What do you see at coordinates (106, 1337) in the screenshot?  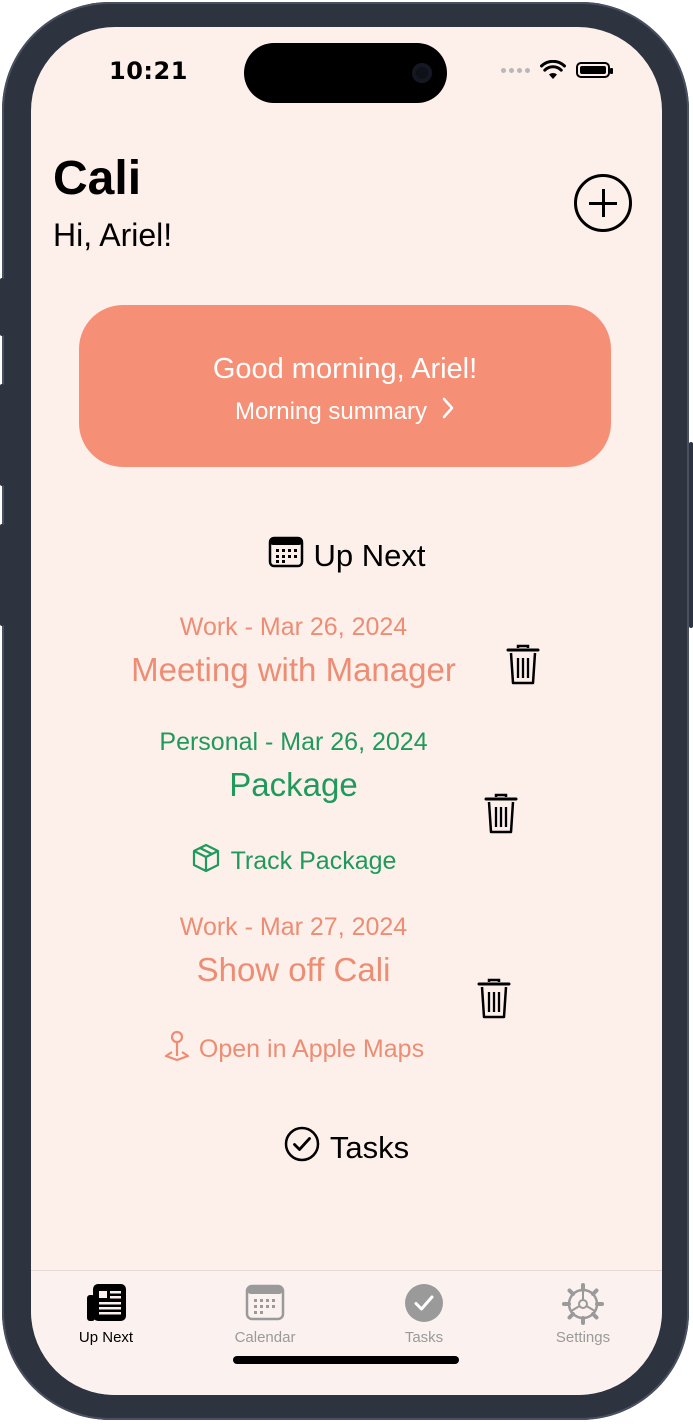 I see `tab-label: Up Next` at bounding box center [106, 1337].